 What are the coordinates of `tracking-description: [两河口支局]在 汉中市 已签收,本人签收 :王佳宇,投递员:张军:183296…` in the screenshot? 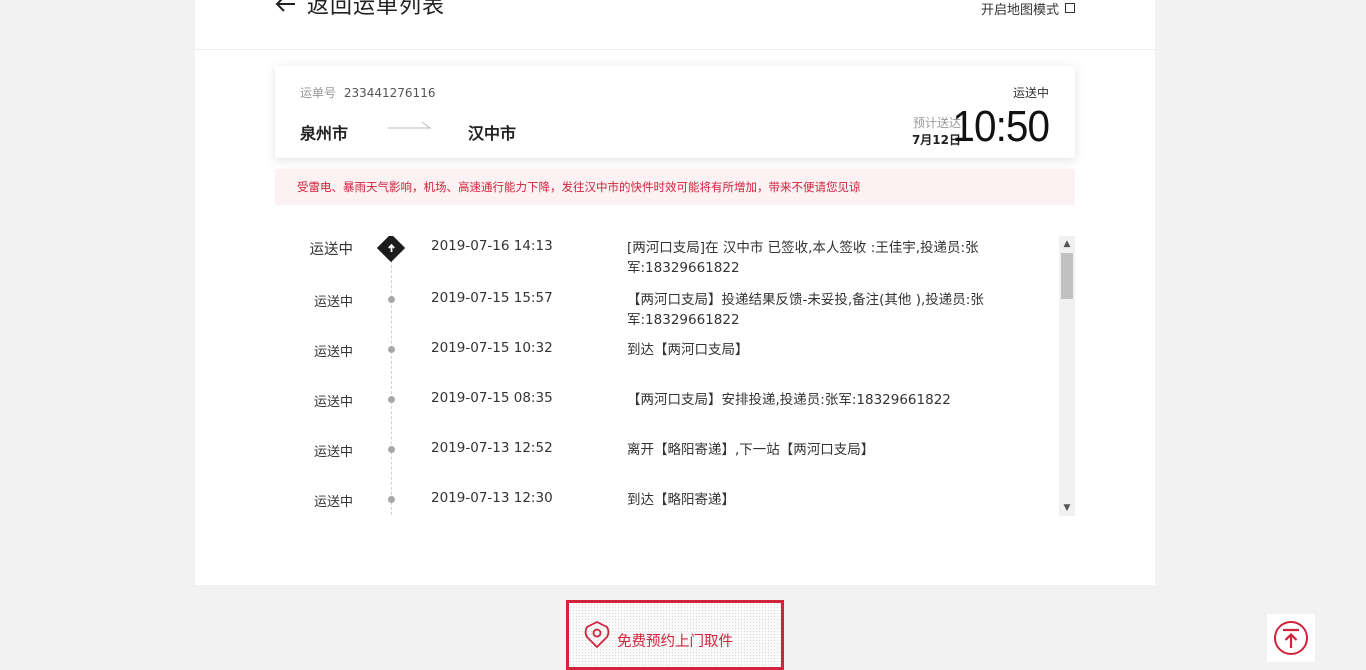 It's located at (803, 258).